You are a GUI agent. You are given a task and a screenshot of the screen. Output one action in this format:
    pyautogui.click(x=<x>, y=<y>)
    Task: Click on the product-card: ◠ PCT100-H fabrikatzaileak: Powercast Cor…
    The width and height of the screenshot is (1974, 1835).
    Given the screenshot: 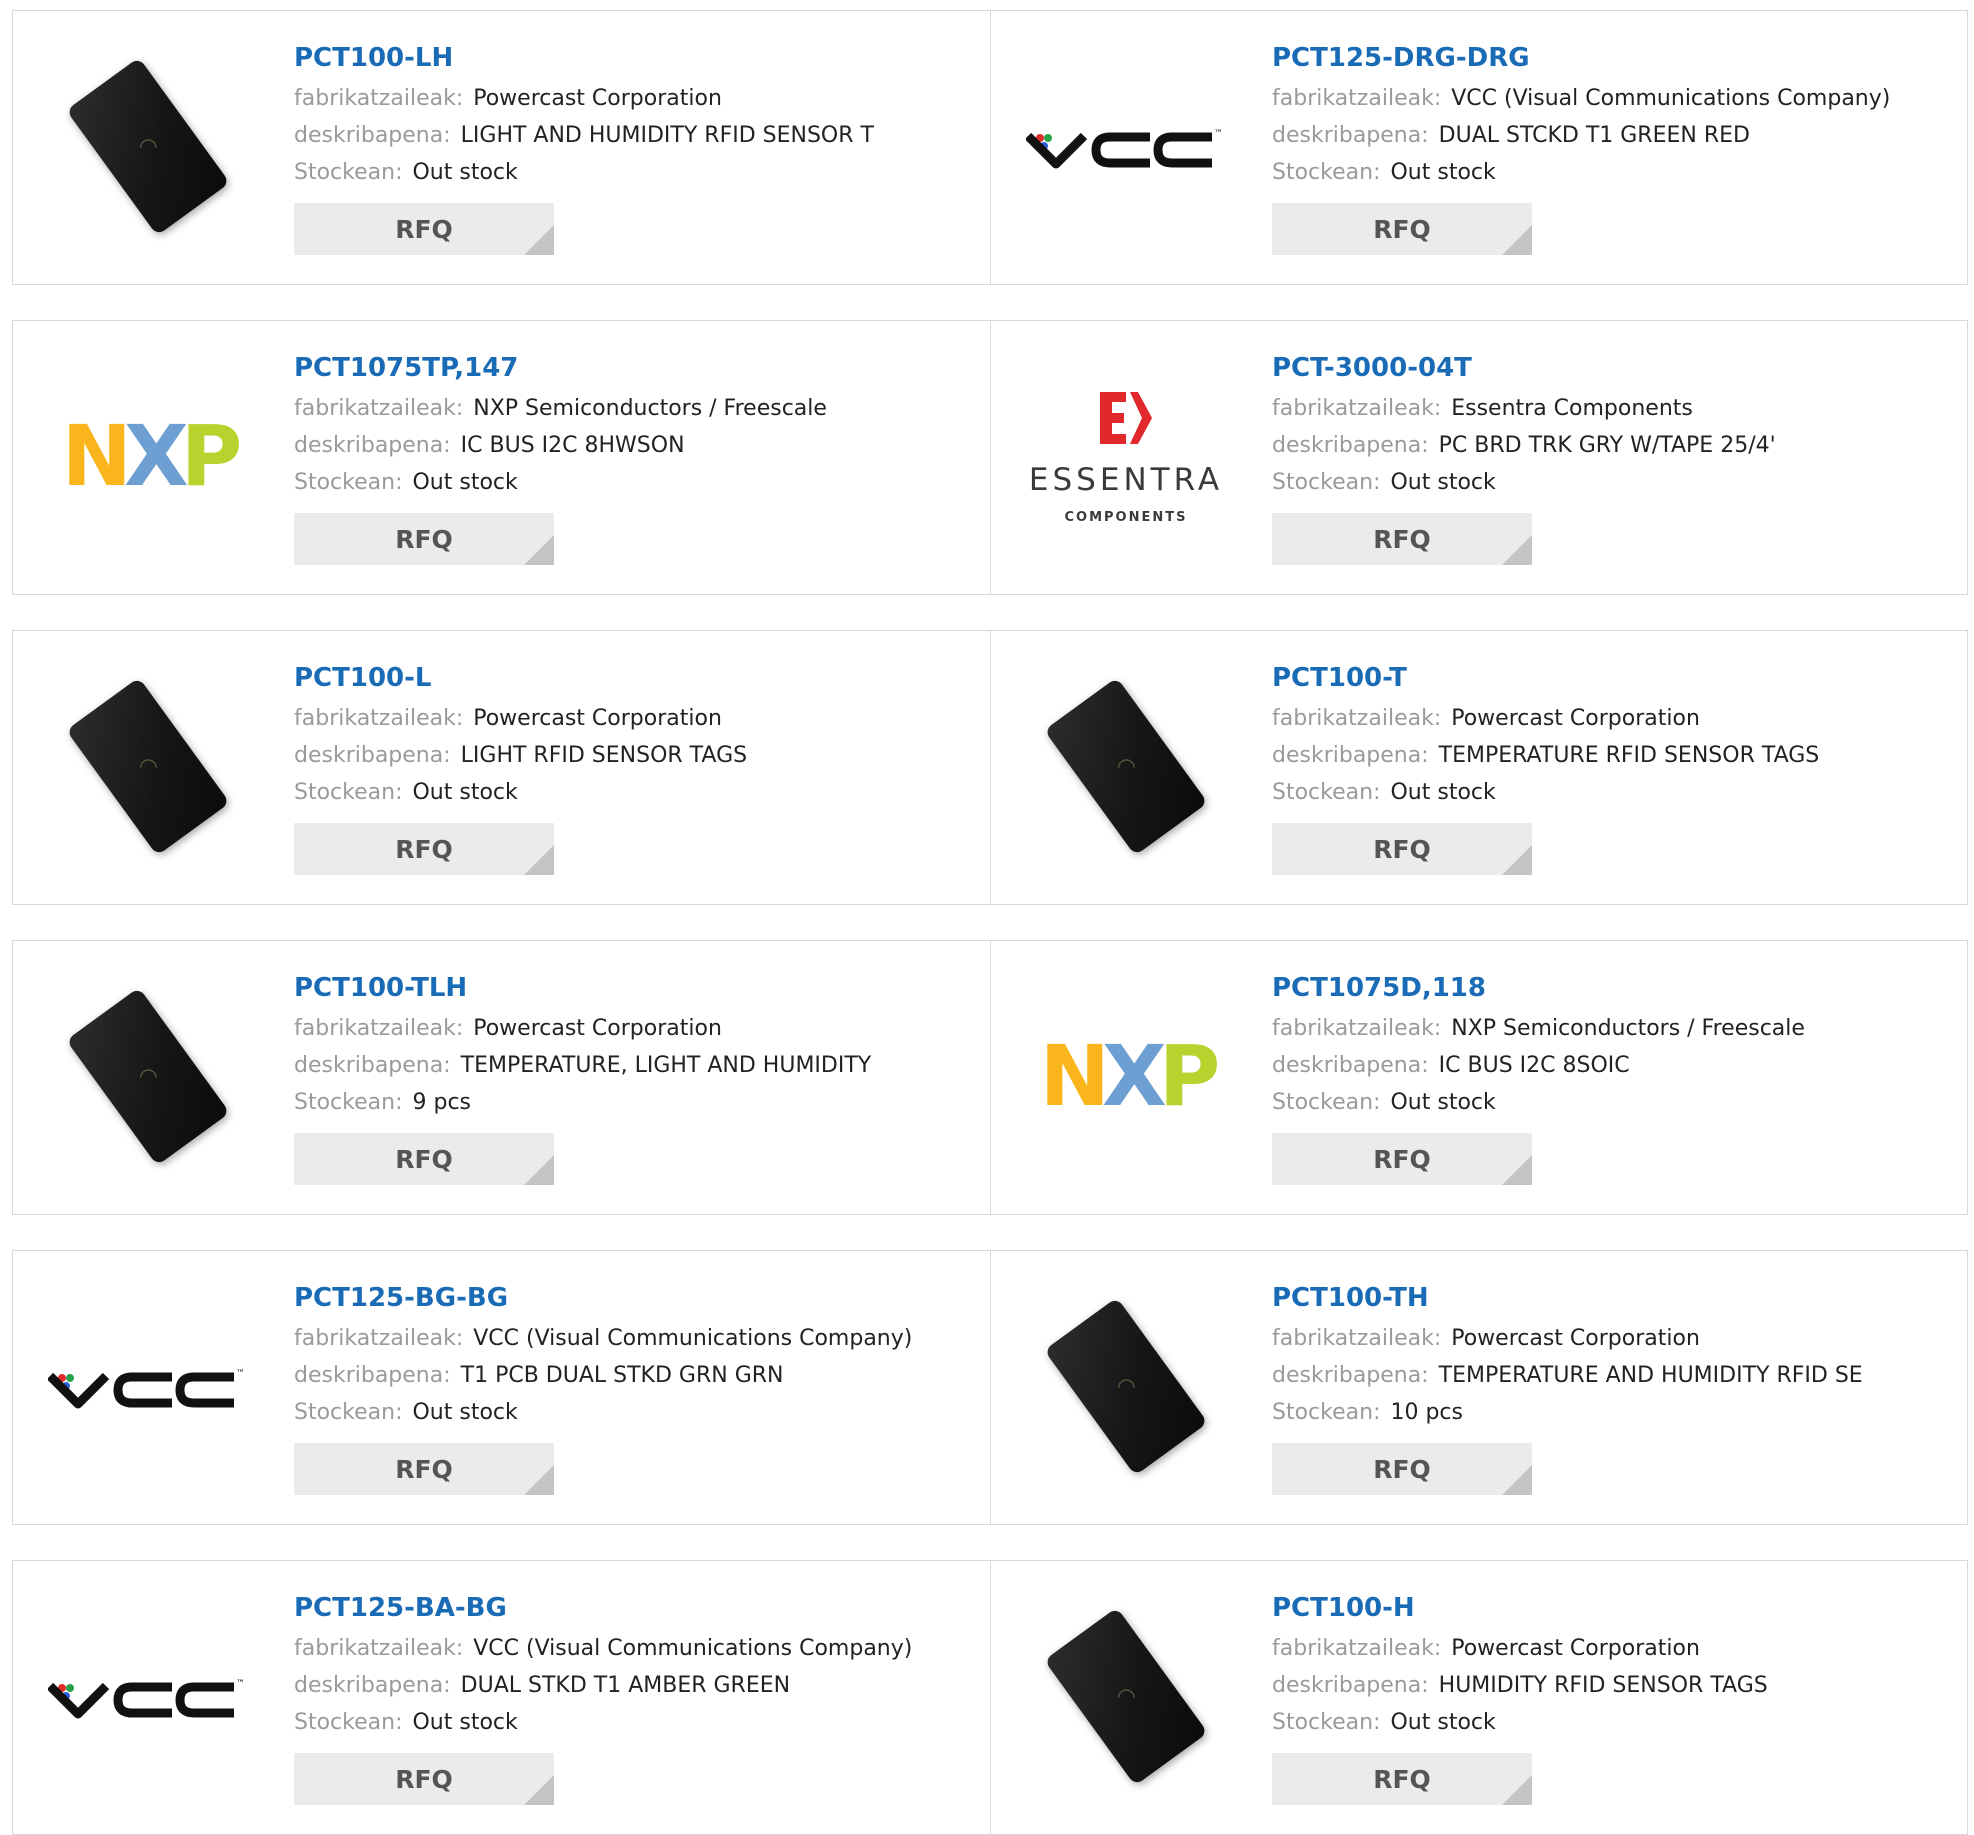 What is the action you would take?
    pyautogui.click(x=1478, y=1697)
    